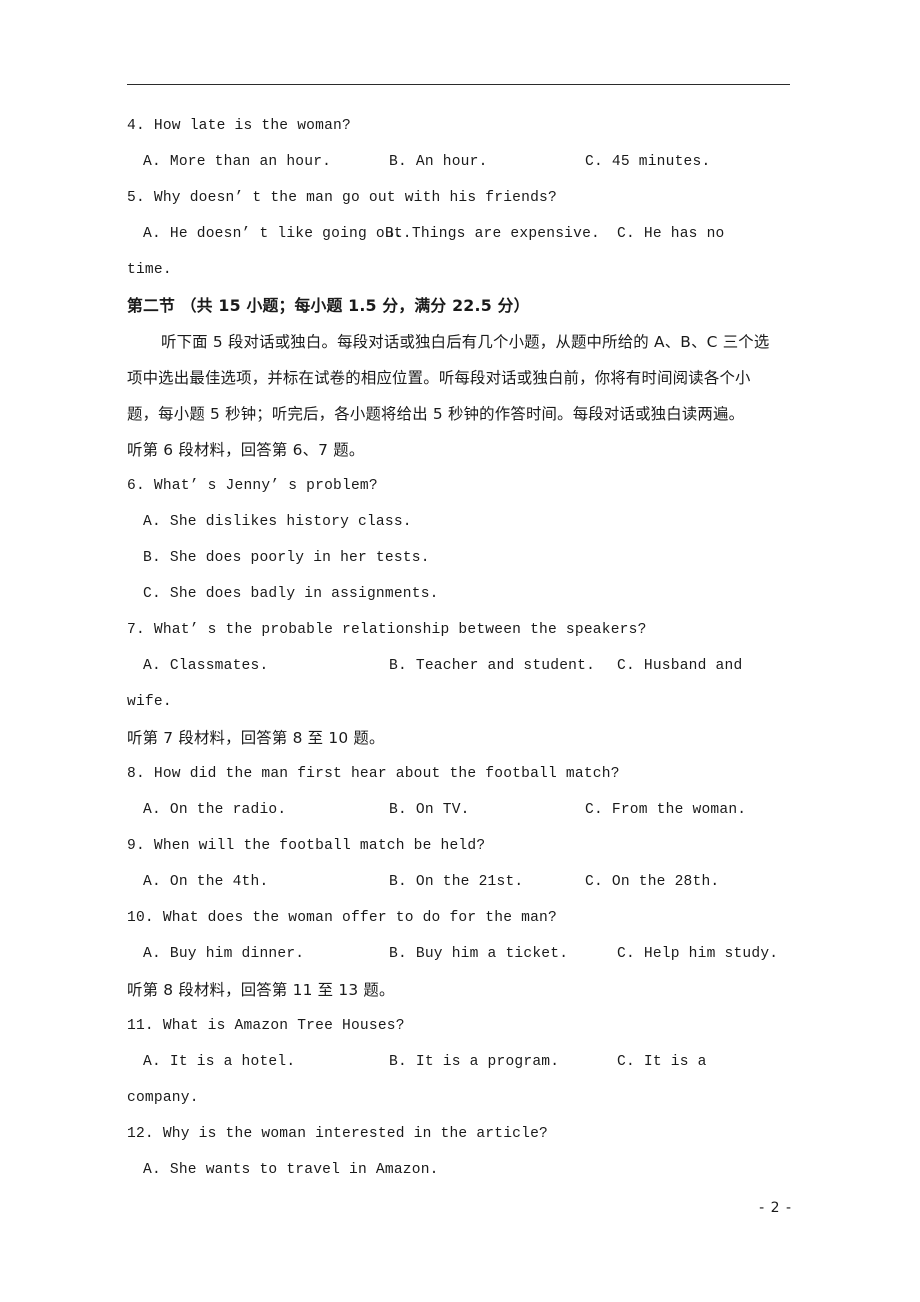 The width and height of the screenshot is (920, 1302). Describe the element at coordinates (206, 882) in the screenshot. I see `option-q9-a: A. On the 4th.` at that location.